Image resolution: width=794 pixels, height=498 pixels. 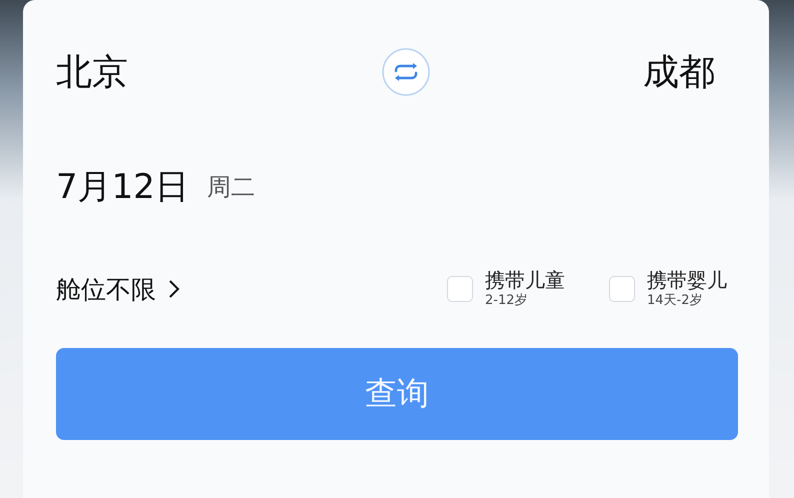 I want to click on option-label: 携带儿童, so click(x=525, y=280).